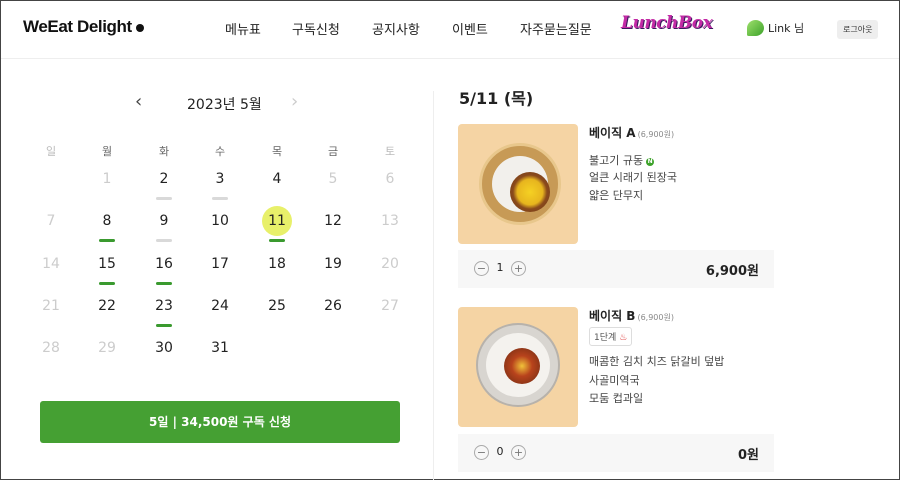  What do you see at coordinates (107, 151) in the screenshot?
I see `weekday-label: 월` at bounding box center [107, 151].